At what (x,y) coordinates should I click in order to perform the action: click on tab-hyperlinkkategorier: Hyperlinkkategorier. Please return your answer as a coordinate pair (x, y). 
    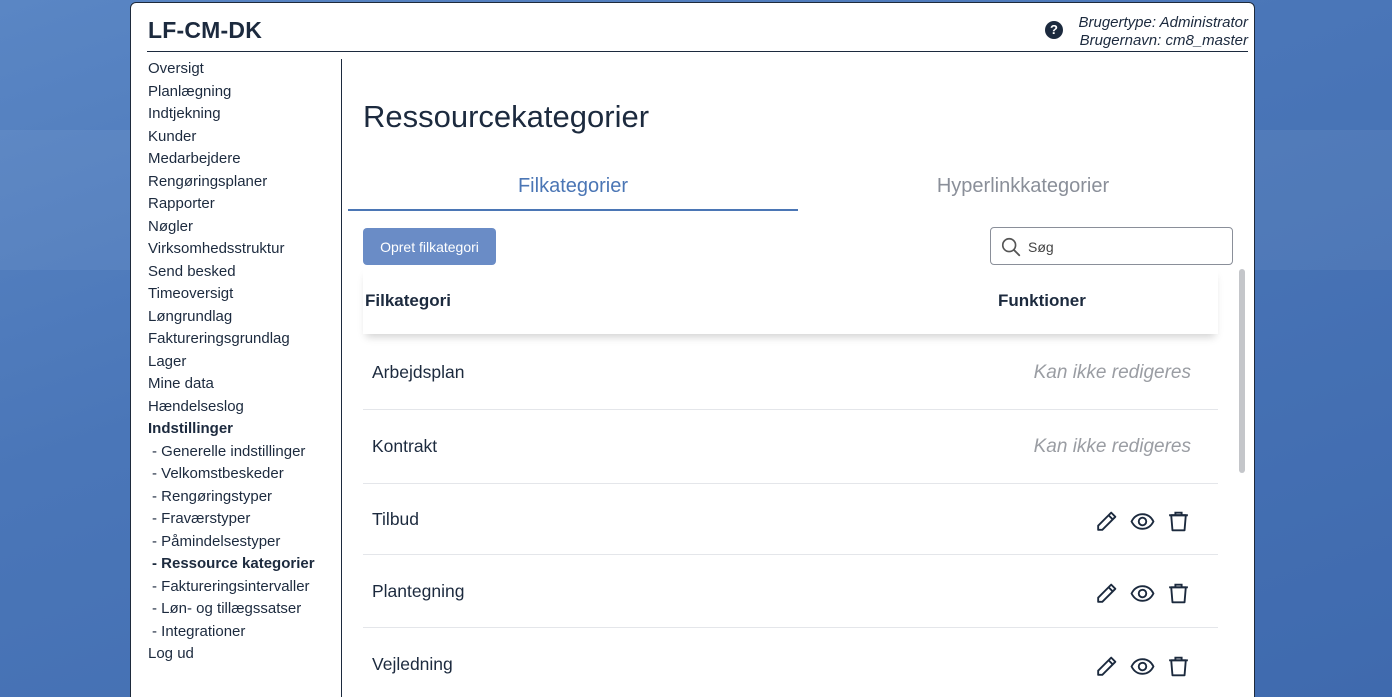
    Looking at the image, I should click on (1023, 186).